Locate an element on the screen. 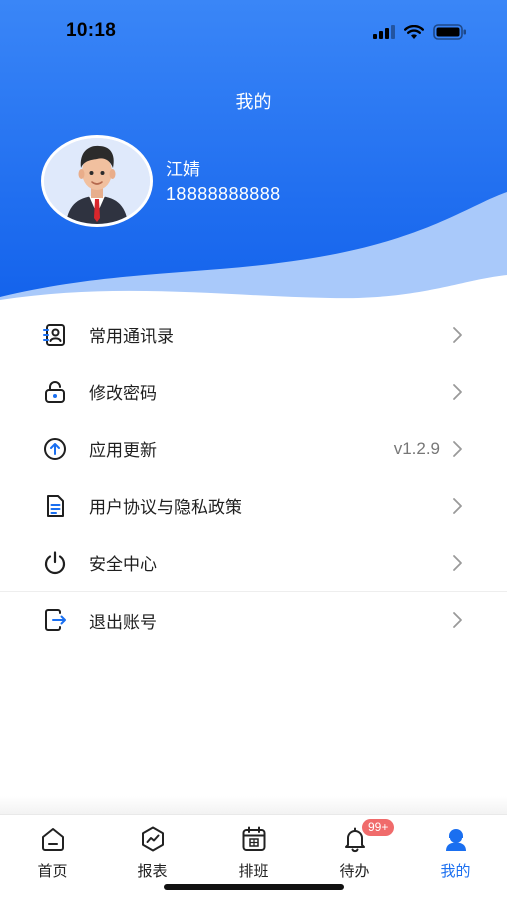  user-name: 江婧 is located at coordinates (183, 170).